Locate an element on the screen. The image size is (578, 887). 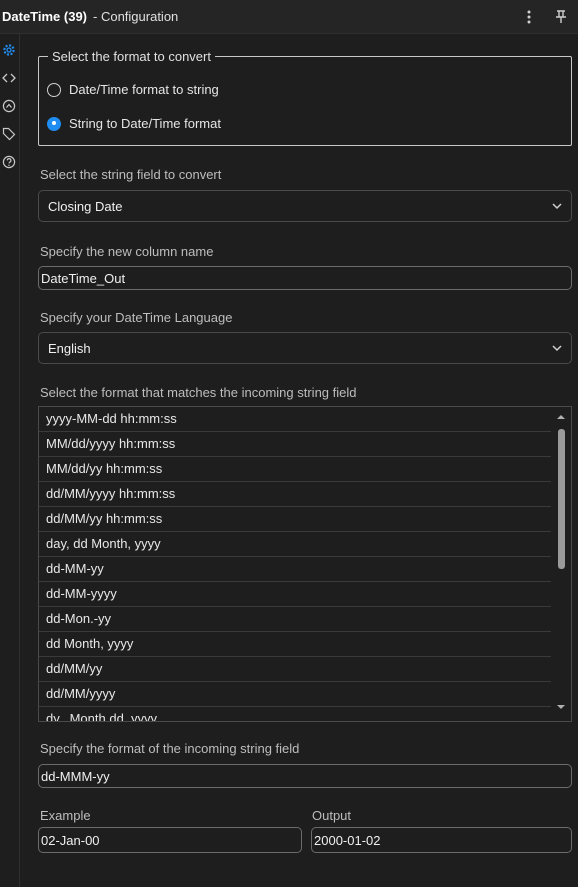
radio-button-selected is located at coordinates (54, 123).